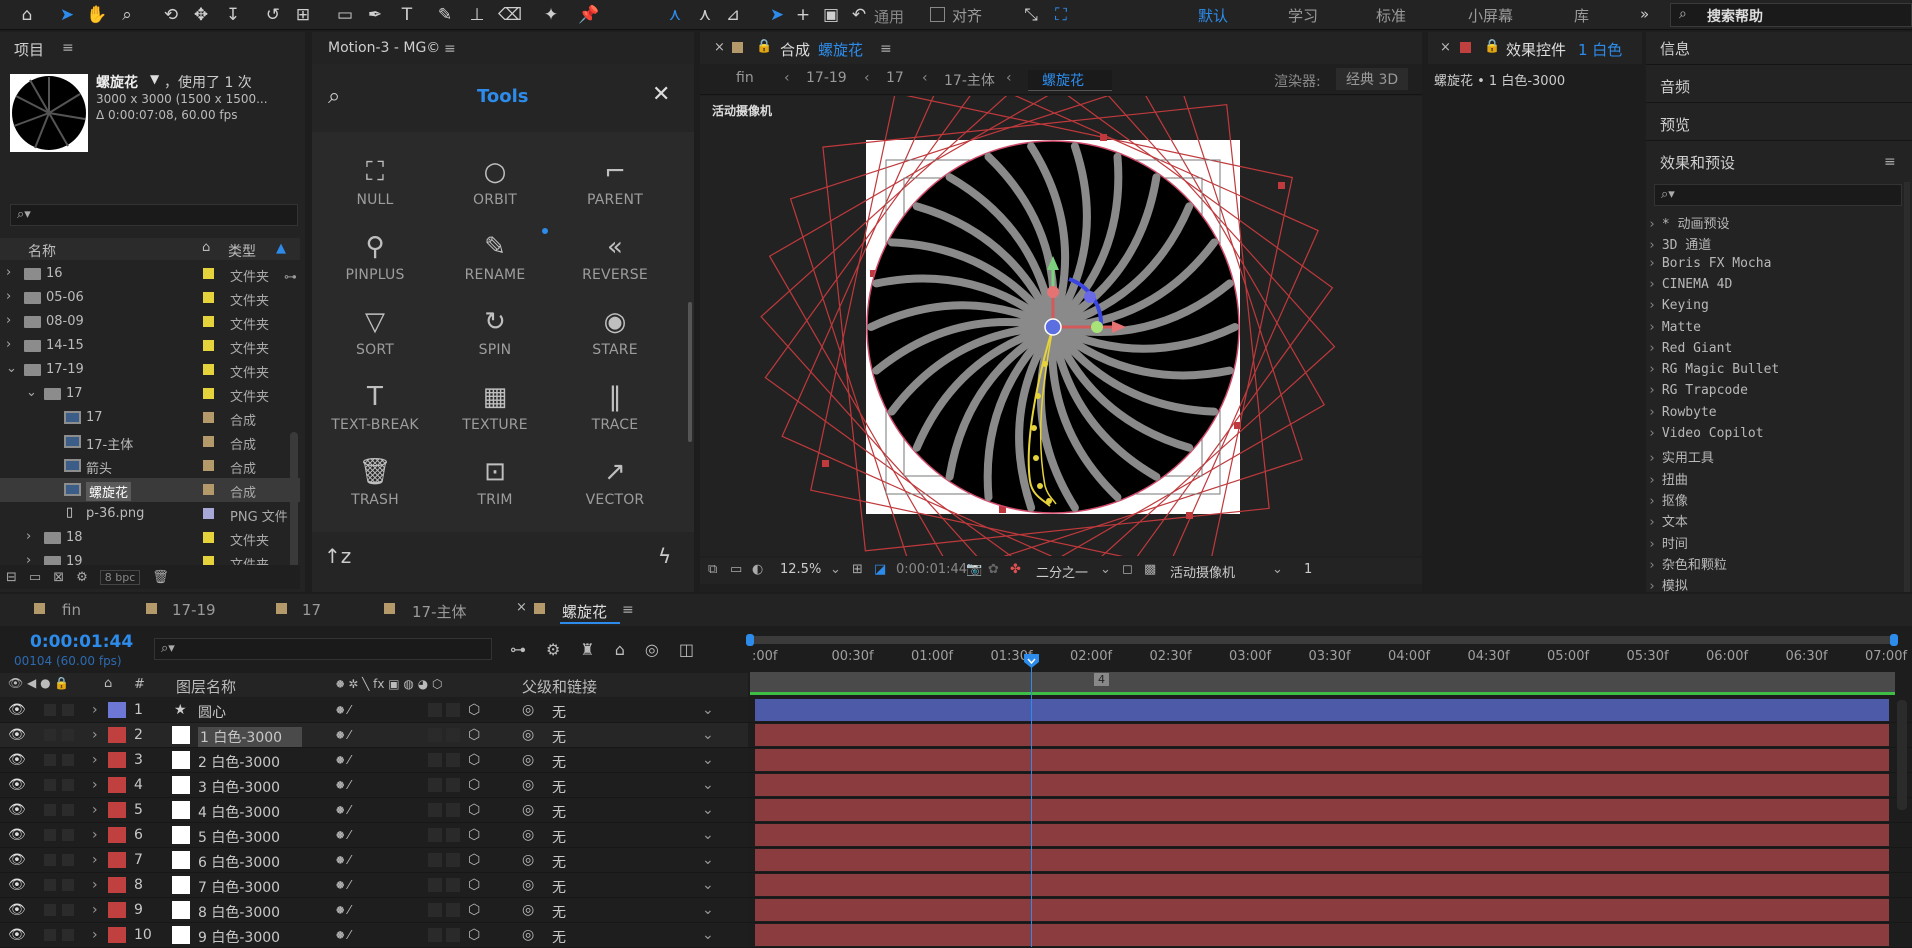  Describe the element at coordinates (206, 247) in the screenshot. I see `label-tag-icon: ⌂` at that location.